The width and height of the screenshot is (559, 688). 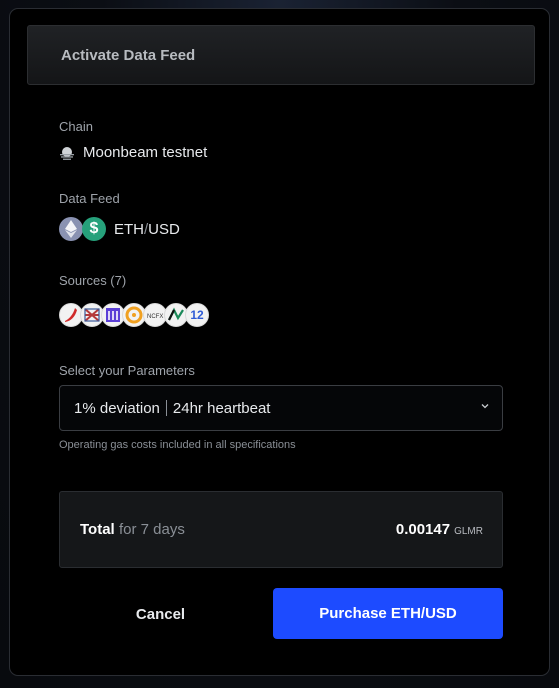 I want to click on purchase-button: Purchase ETH/USD, so click(x=388, y=613).